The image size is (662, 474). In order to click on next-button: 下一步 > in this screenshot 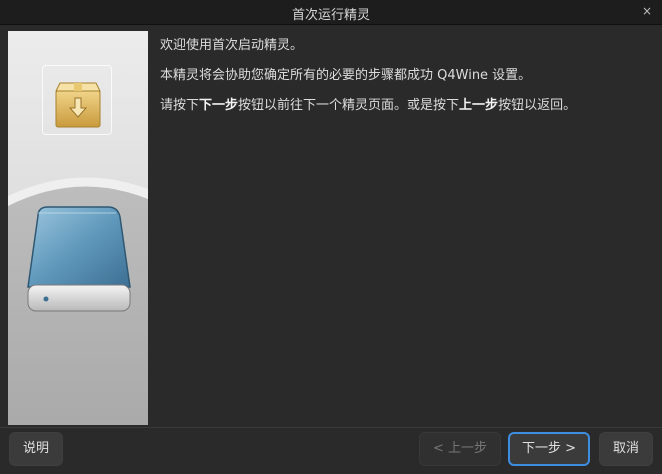, I will do `click(549, 449)`.